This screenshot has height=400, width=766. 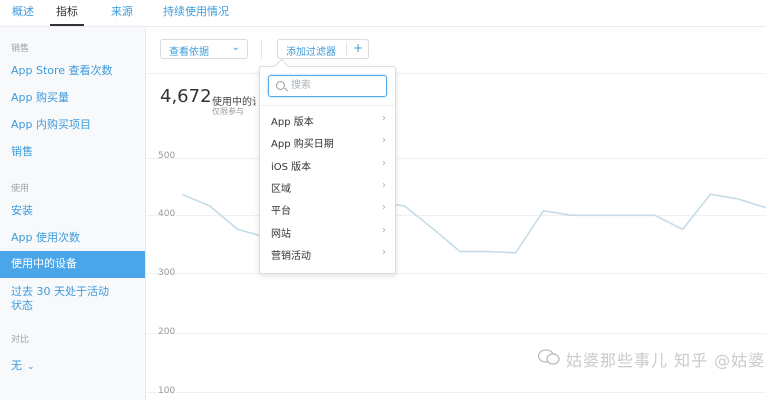 I want to click on sidebar-item-label: 使用中的设备, so click(x=44, y=263).